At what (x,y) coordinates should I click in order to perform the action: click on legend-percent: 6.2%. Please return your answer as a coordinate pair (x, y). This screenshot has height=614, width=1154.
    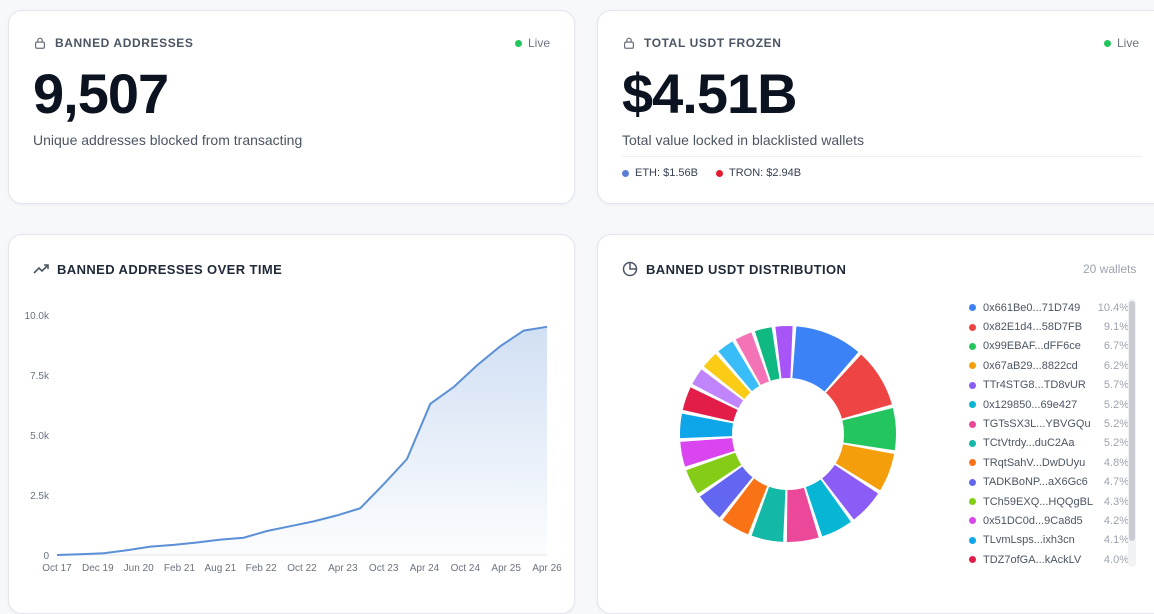
    Looking at the image, I should click on (1116, 365).